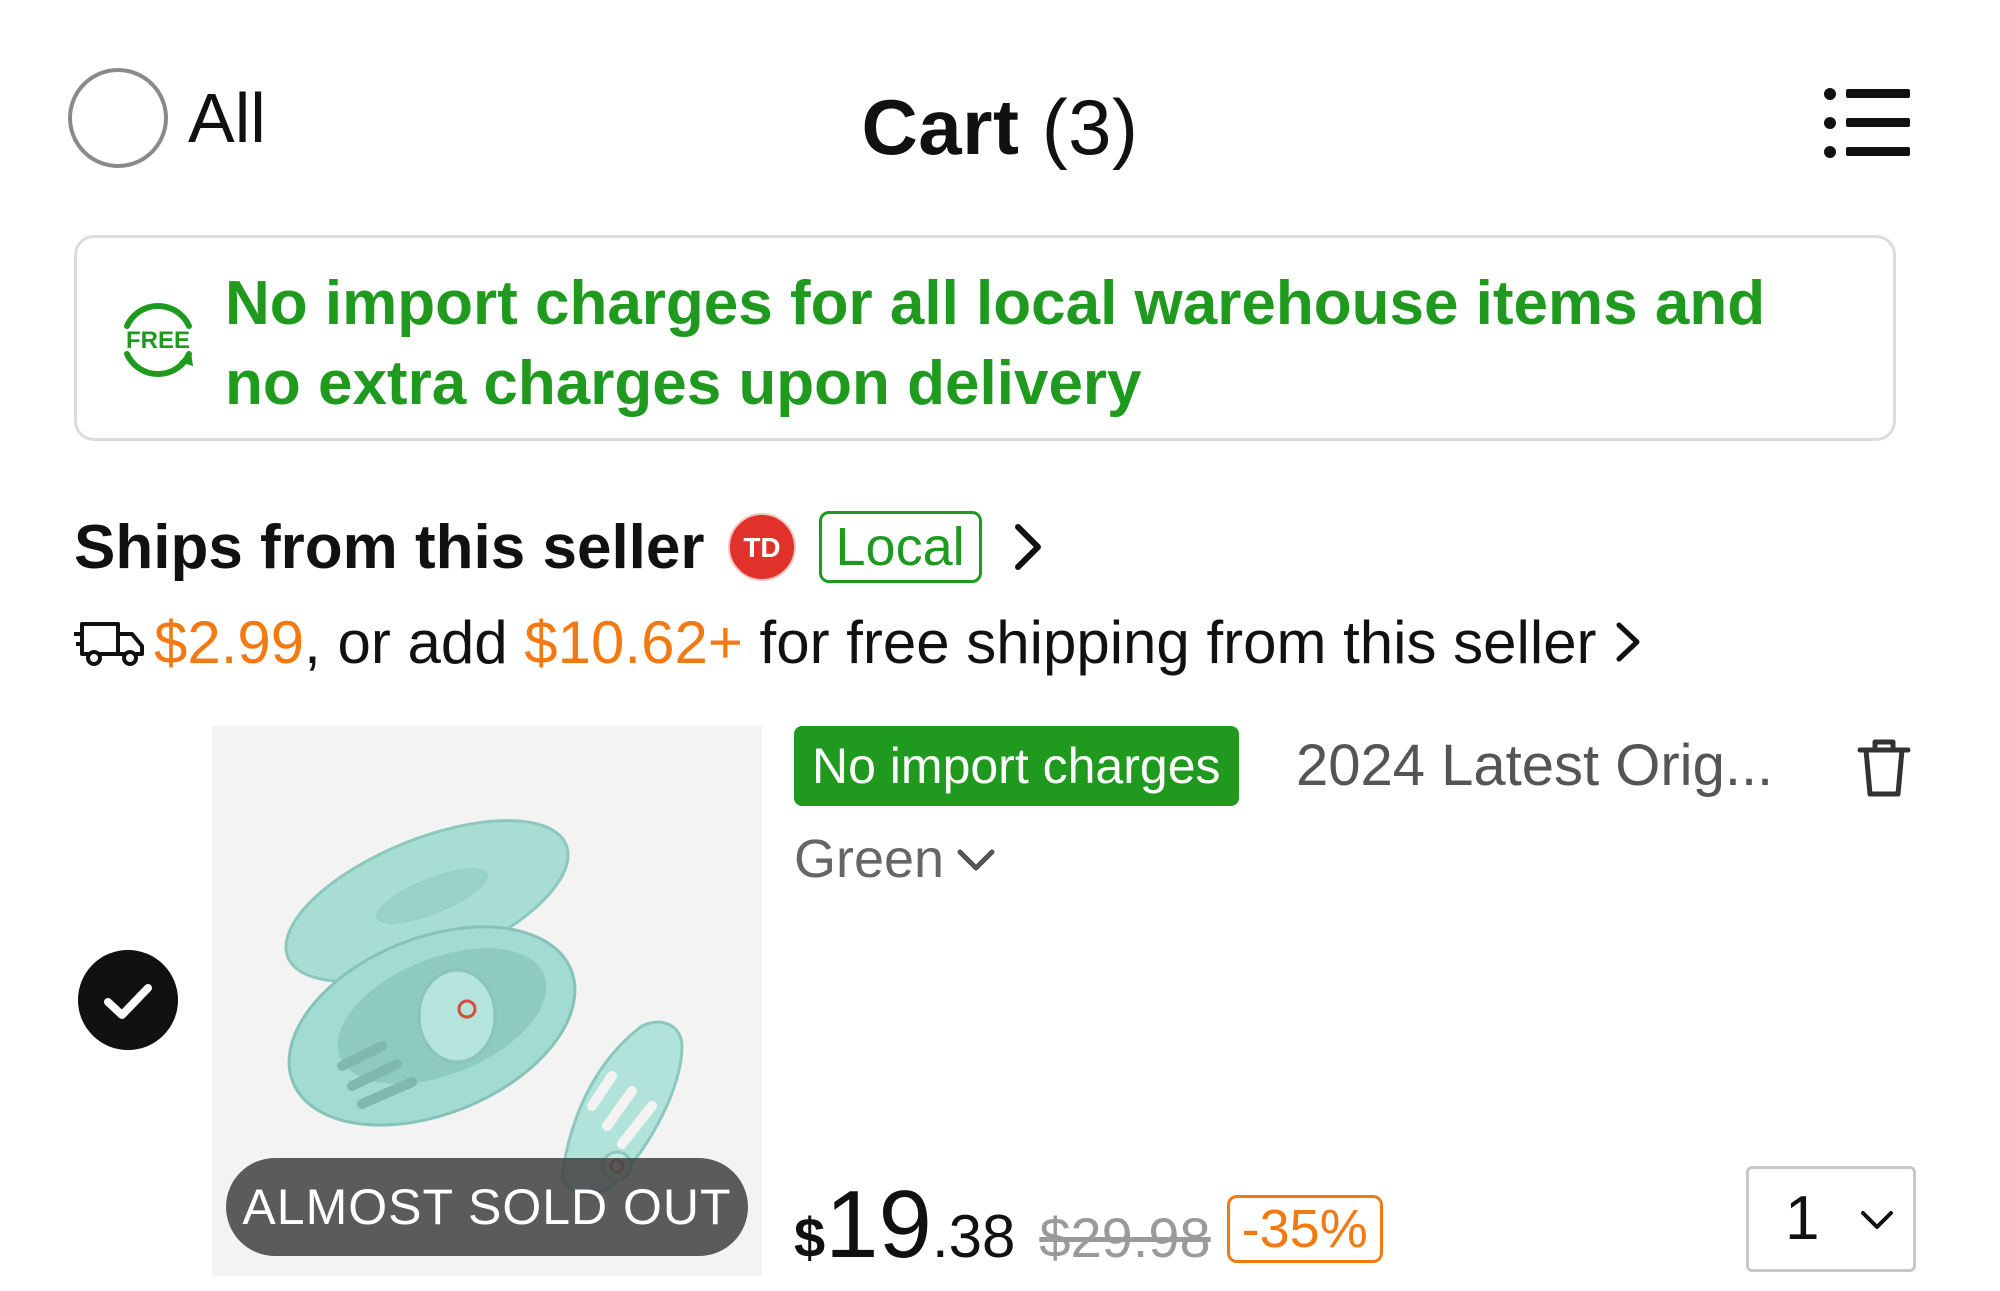  Describe the element at coordinates (1125, 1237) in the screenshot. I see `original-price: $29.98` at that location.